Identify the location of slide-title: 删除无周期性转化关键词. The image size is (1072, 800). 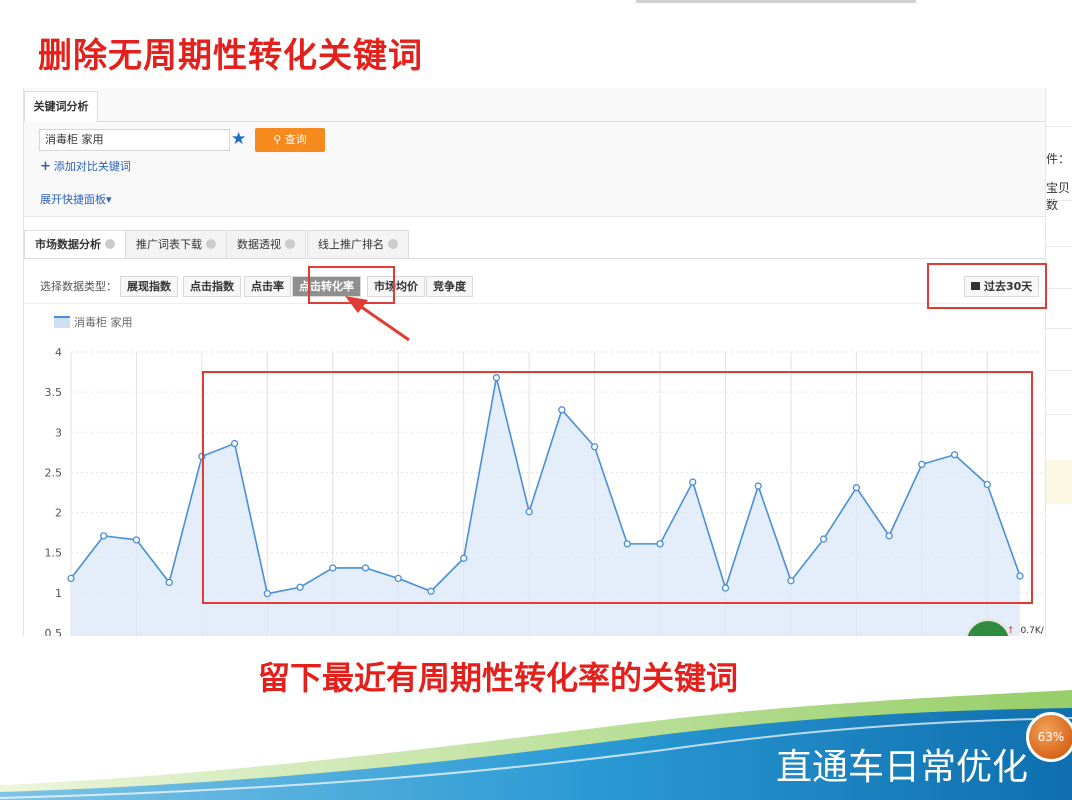
(230, 56).